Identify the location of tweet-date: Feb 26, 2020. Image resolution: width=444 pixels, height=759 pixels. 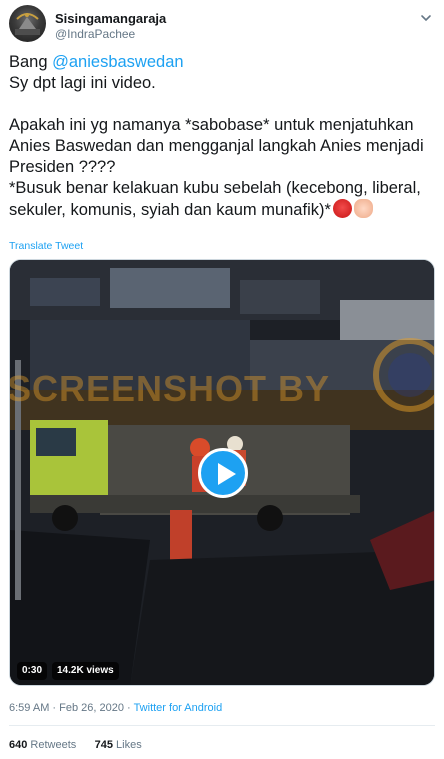
(91, 708).